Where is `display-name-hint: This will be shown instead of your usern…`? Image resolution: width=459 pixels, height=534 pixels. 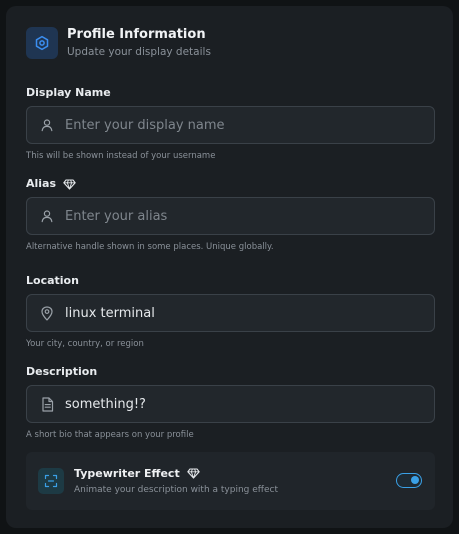 display-name-hint: This will be shown instead of your usern… is located at coordinates (121, 156).